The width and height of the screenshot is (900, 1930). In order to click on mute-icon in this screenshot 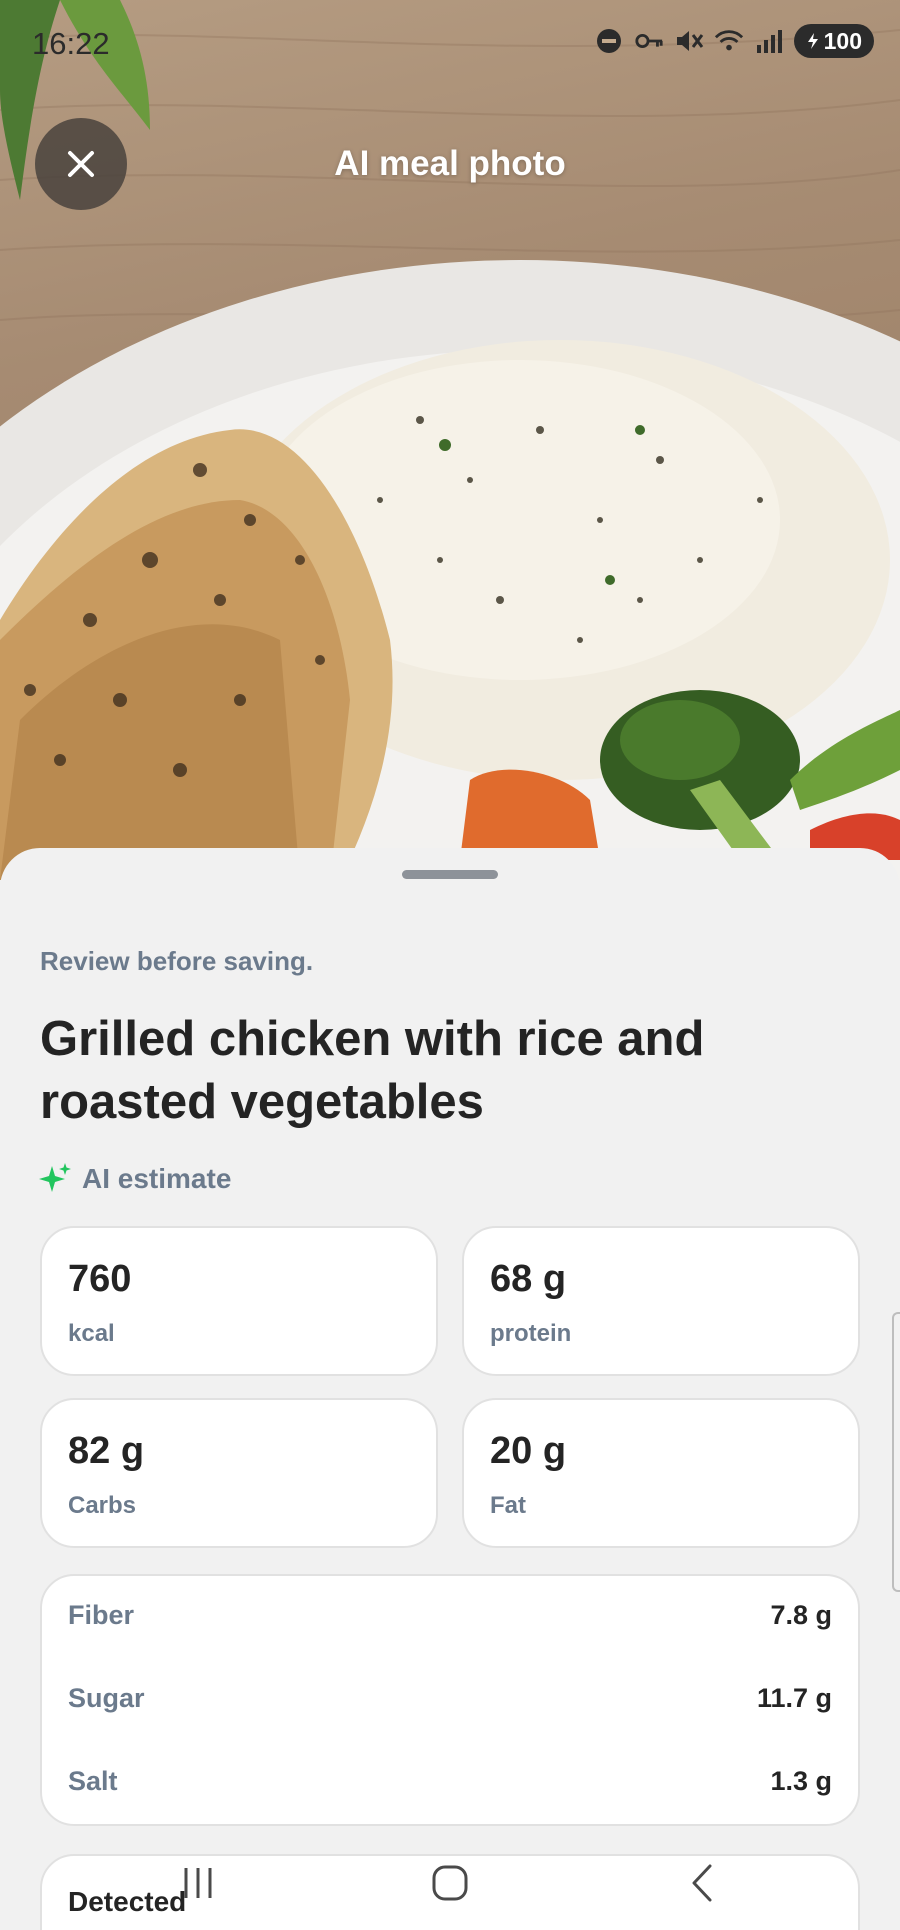, I will do `click(689, 41)`.